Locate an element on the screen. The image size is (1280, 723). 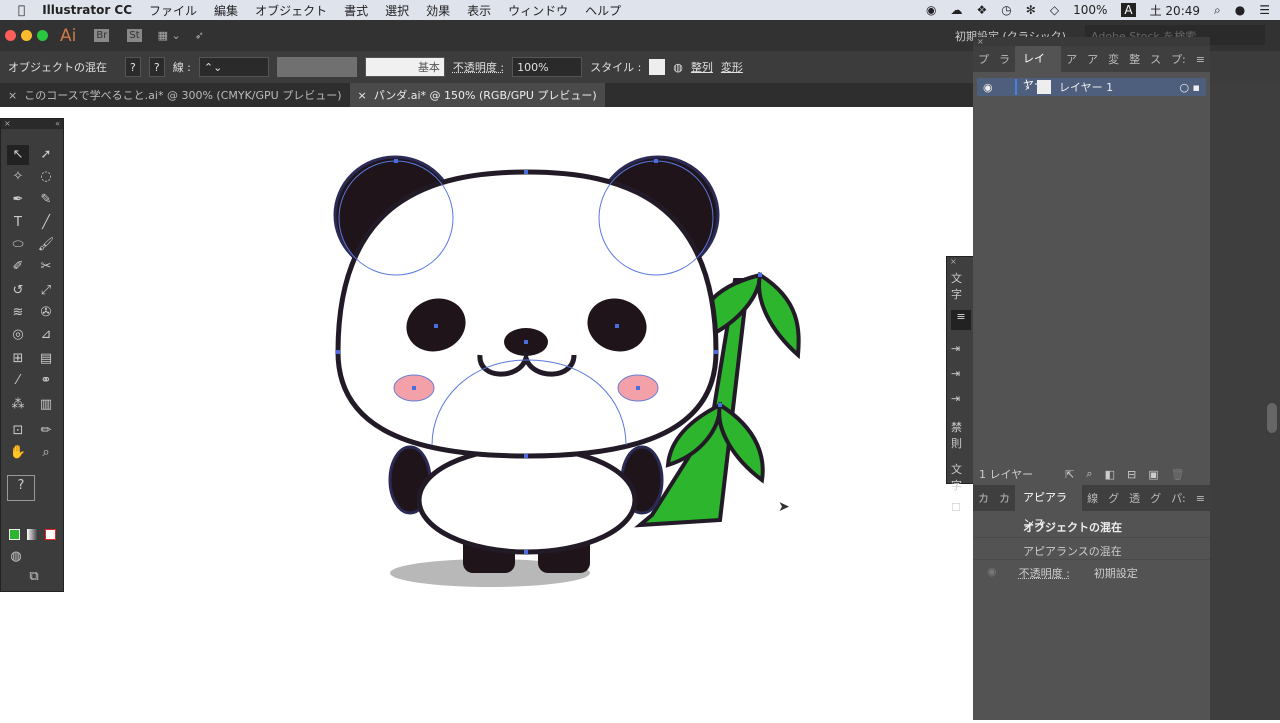
zoom-window-button is located at coordinates (42, 35).